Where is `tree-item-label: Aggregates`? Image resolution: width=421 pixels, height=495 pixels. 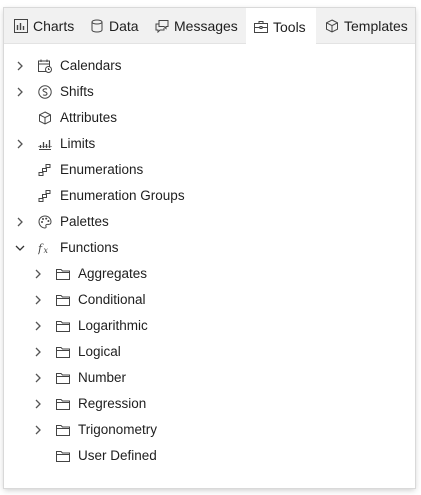 tree-item-label: Aggregates is located at coordinates (113, 273).